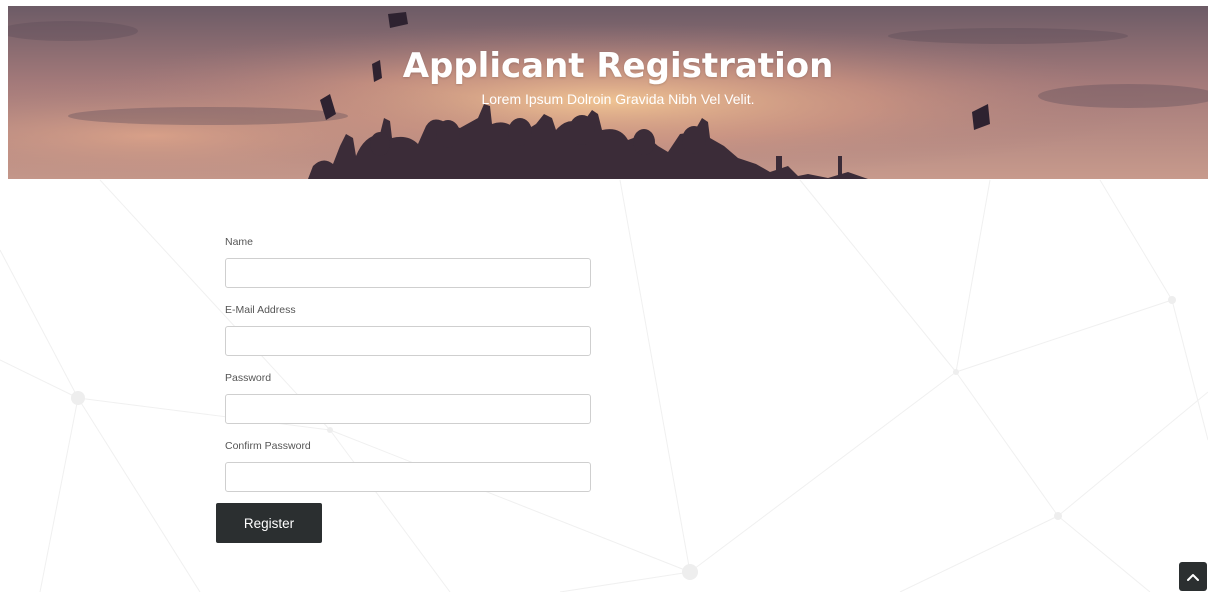 Image resolution: width=1208 pixels, height=592 pixels. Describe the element at coordinates (618, 66) in the screenshot. I see `page-title: Applicant Registration` at that location.